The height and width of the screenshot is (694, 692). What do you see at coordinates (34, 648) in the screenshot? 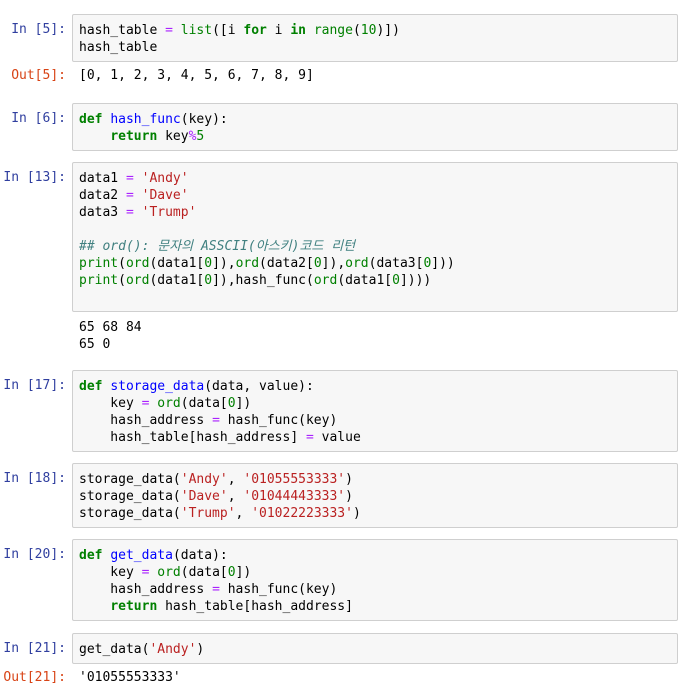
I see `input-prompt: In [21]:` at bounding box center [34, 648].